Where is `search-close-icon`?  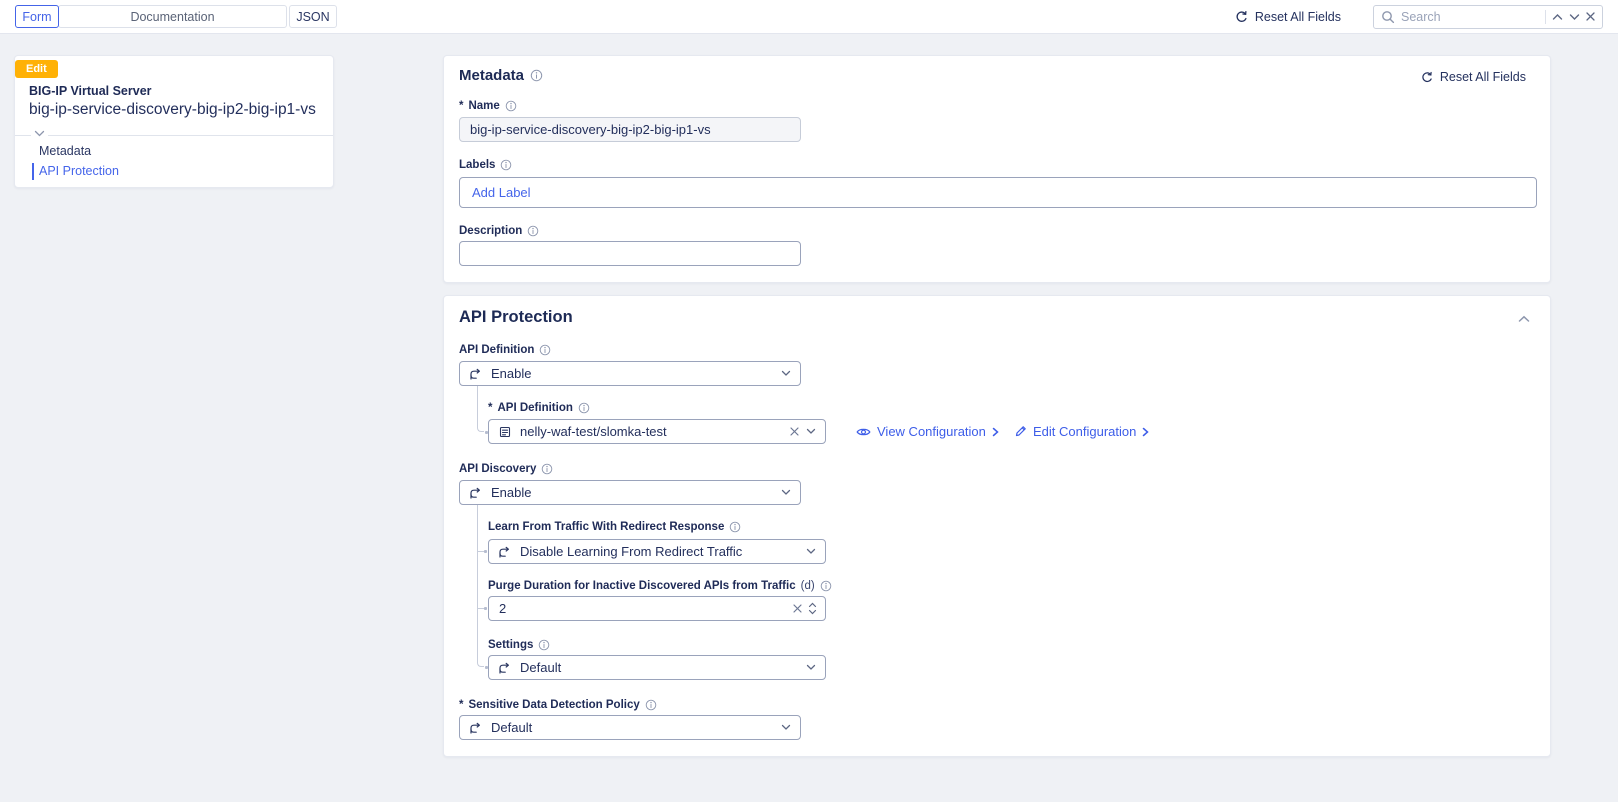
search-close-icon is located at coordinates (1590, 16).